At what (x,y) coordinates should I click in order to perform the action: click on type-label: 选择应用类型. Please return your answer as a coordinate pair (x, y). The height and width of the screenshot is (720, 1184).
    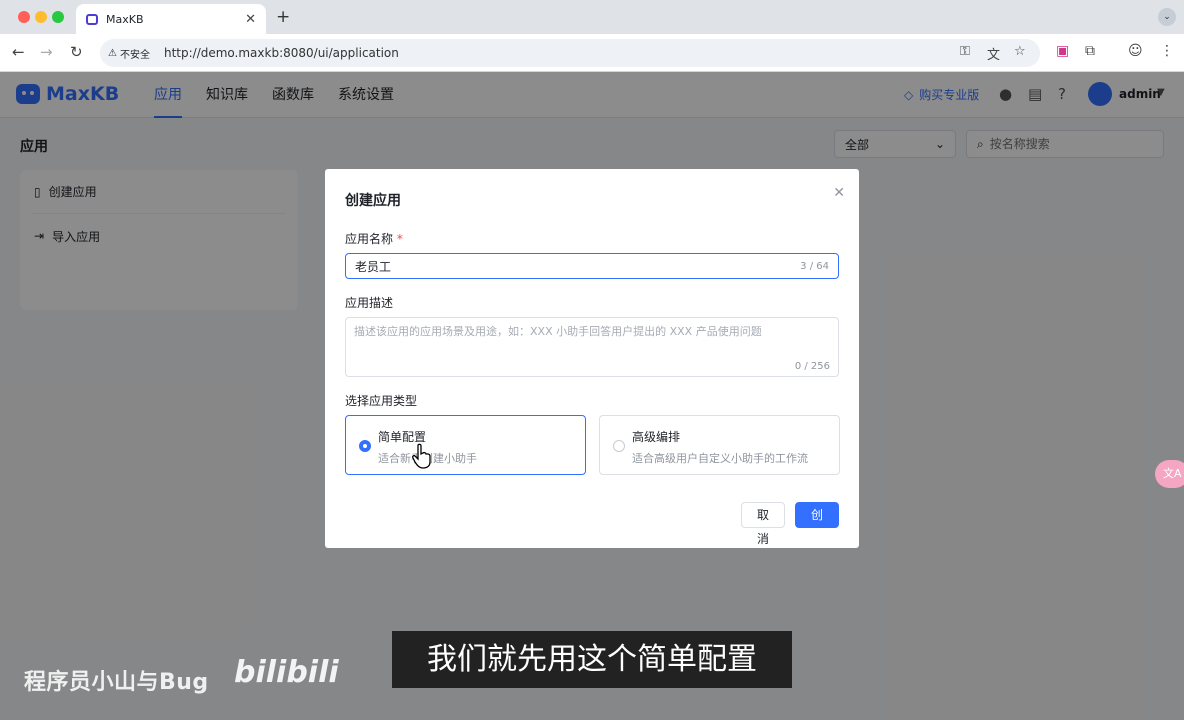
    Looking at the image, I should click on (381, 401).